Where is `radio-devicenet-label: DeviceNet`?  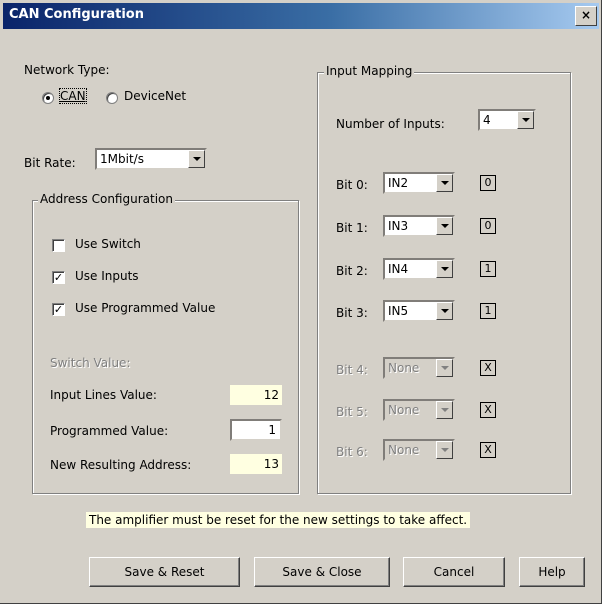
radio-devicenet-label: DeviceNet is located at coordinates (155, 96).